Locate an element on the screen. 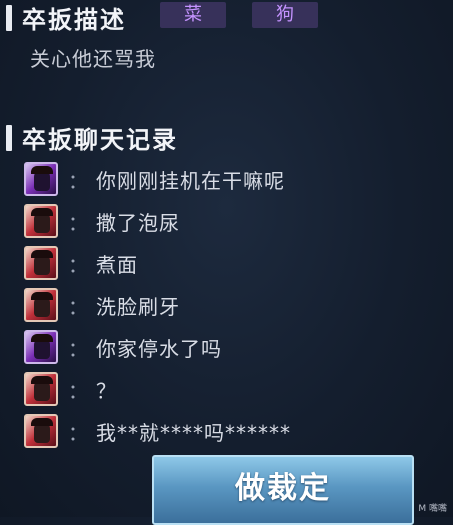  description-text: 关心他还骂我 is located at coordinates (93, 59).